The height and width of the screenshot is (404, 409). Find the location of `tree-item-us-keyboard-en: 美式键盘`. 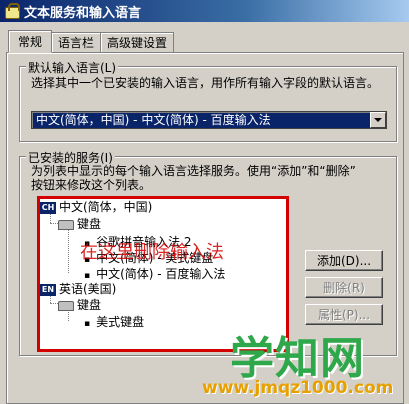

tree-item-us-keyboard-en: 美式键盘 is located at coordinates (114, 323).